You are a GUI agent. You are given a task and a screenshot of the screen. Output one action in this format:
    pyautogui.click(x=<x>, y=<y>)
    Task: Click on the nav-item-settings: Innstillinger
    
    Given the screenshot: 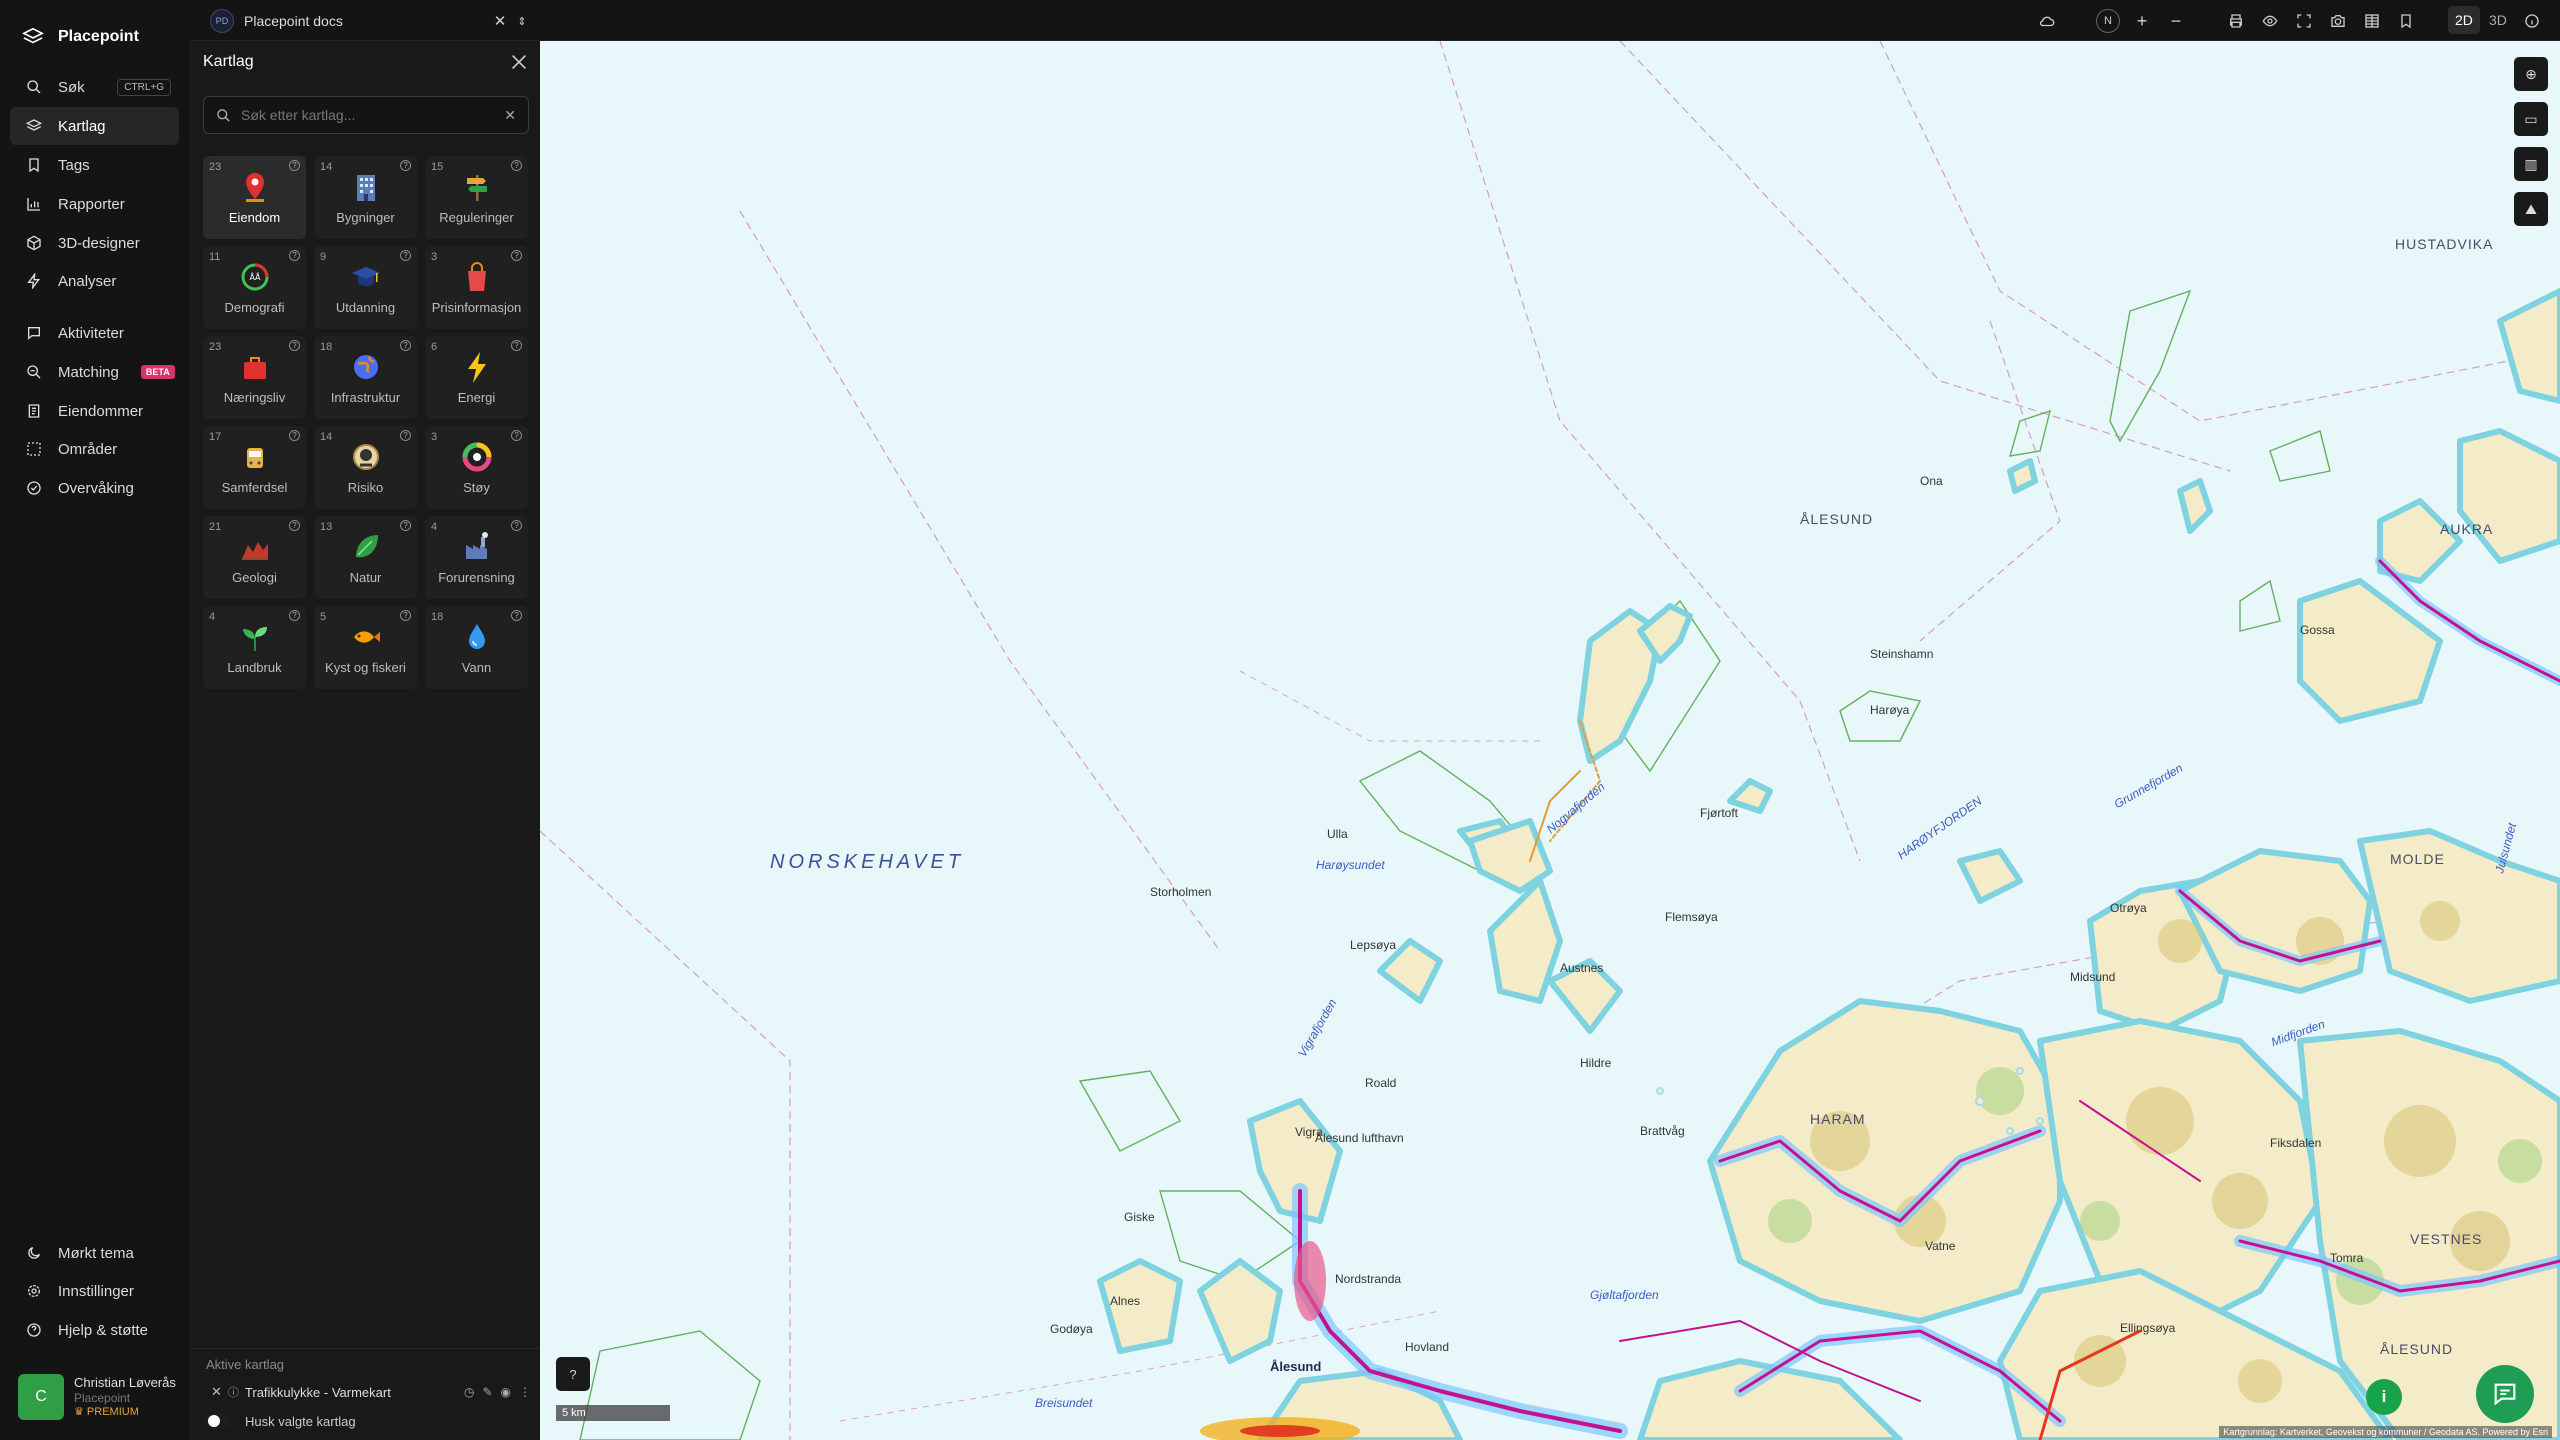 What is the action you would take?
    pyautogui.click(x=94, y=1291)
    